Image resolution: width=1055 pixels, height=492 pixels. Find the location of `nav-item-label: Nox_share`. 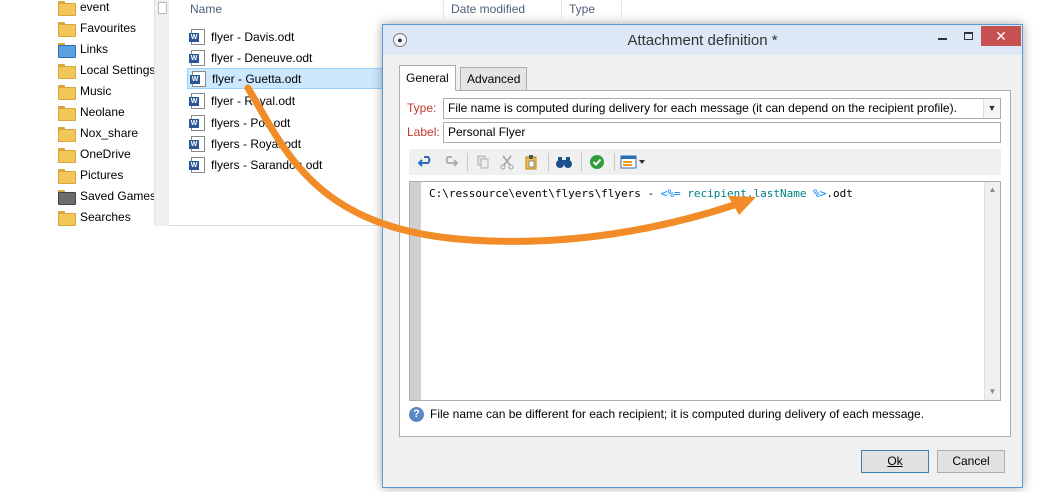

nav-item-label: Nox_share is located at coordinates (109, 133).